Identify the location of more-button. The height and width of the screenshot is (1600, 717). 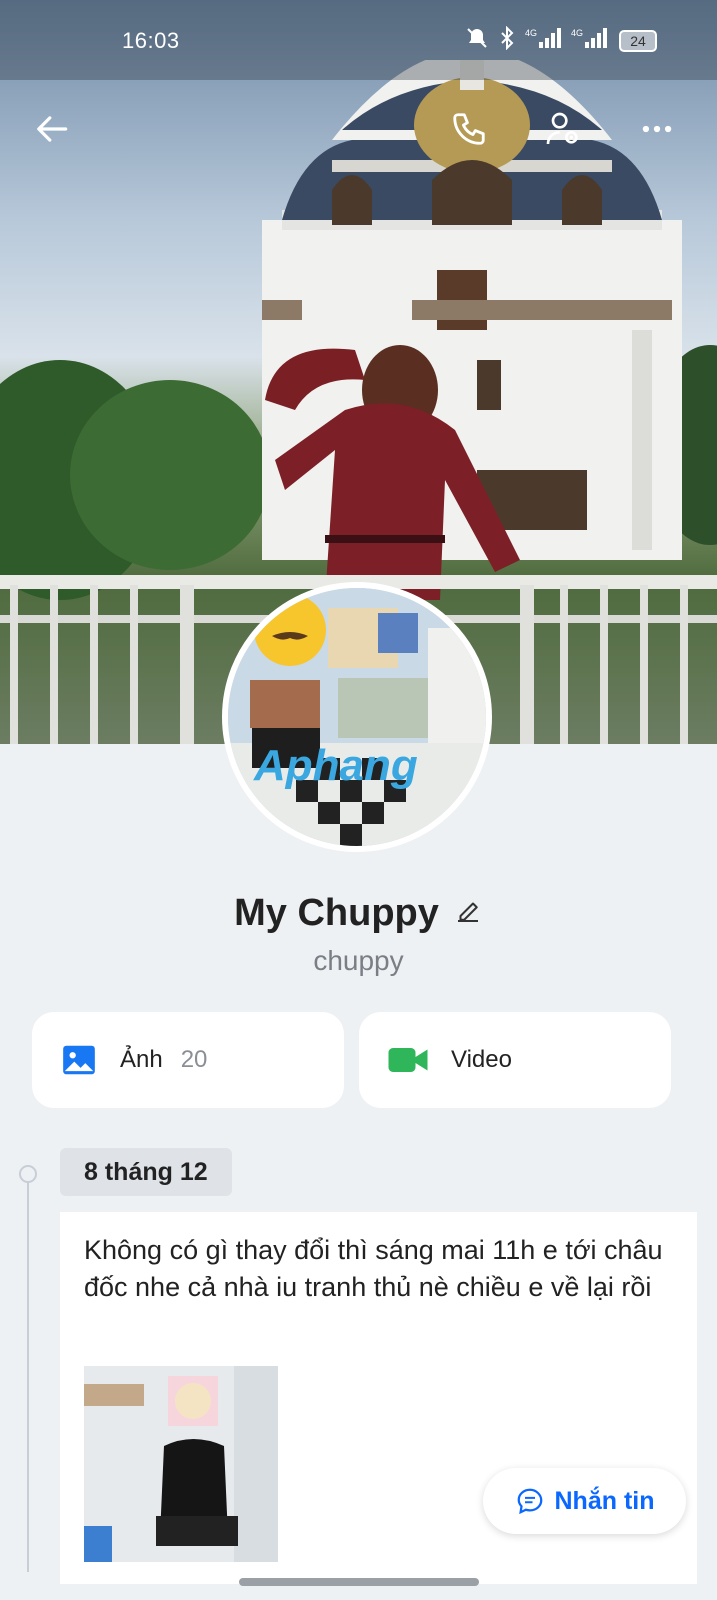
(657, 129).